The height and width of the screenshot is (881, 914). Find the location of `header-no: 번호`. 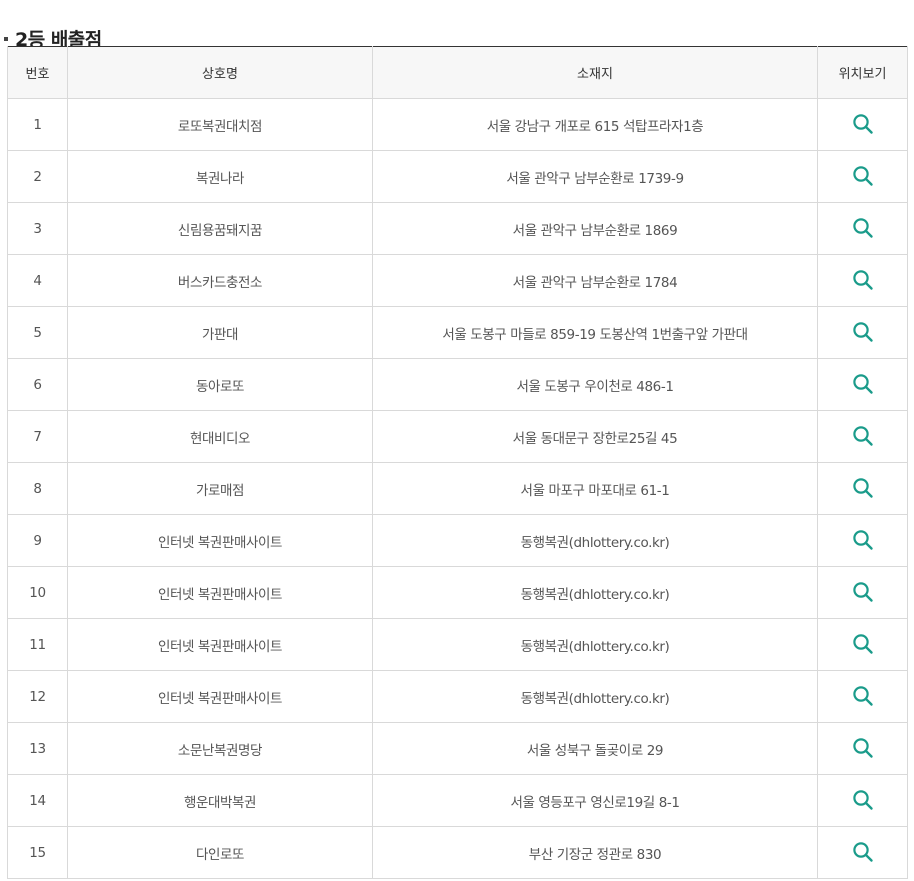

header-no: 번호 is located at coordinates (37, 72).